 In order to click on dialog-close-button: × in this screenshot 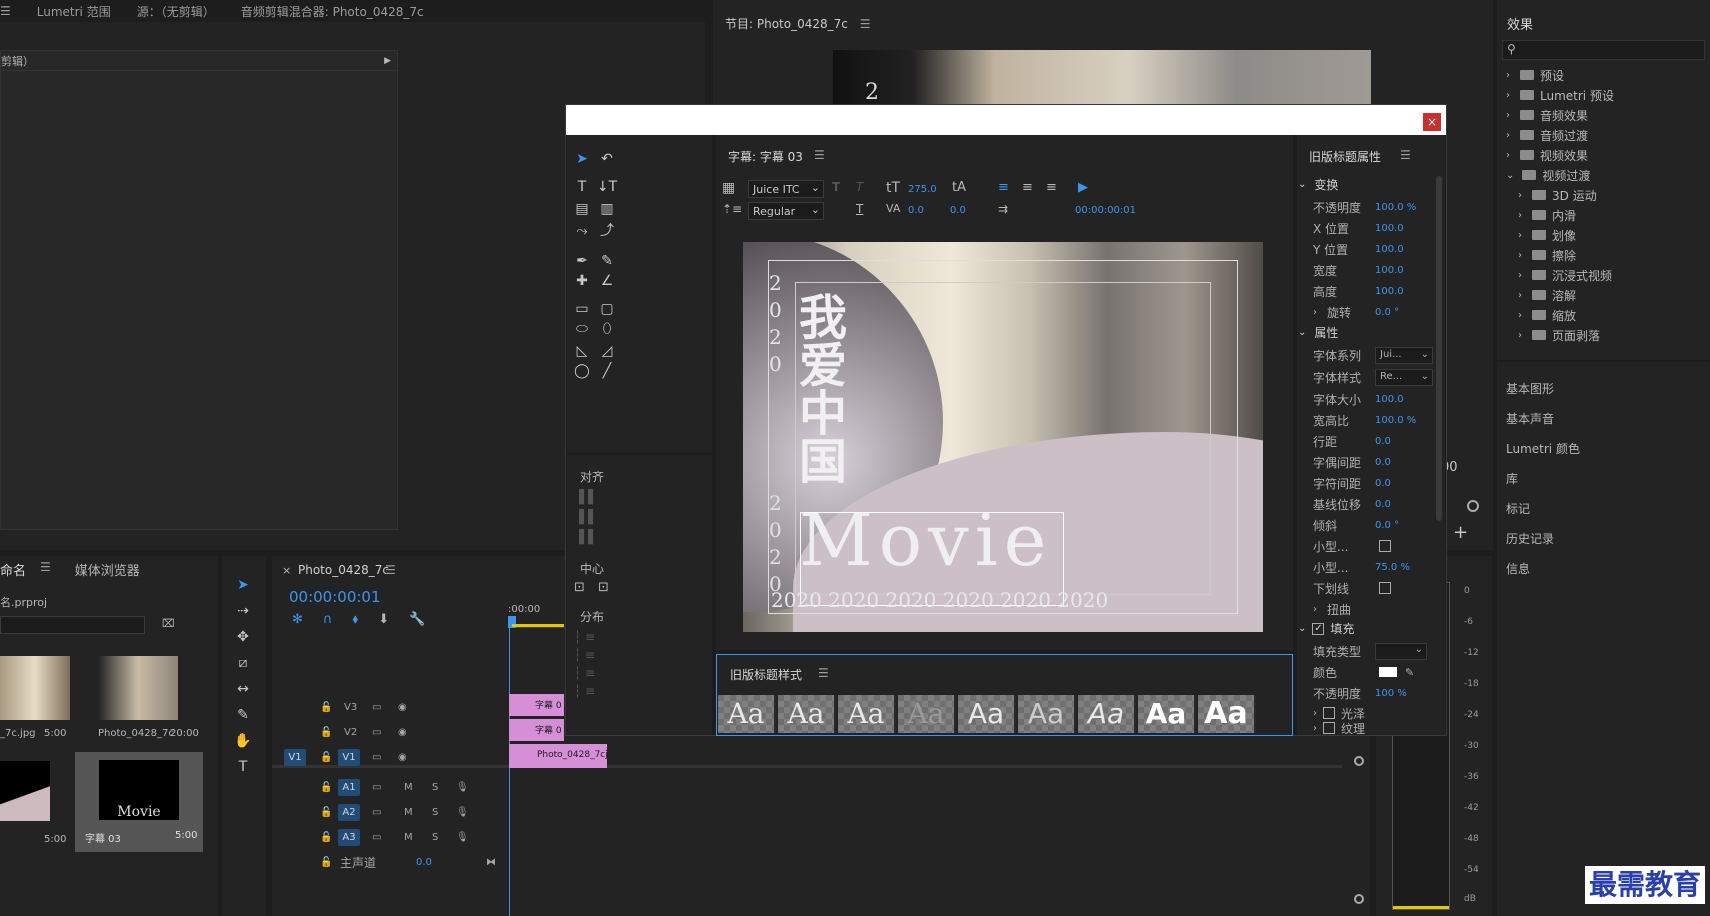, I will do `click(1432, 122)`.